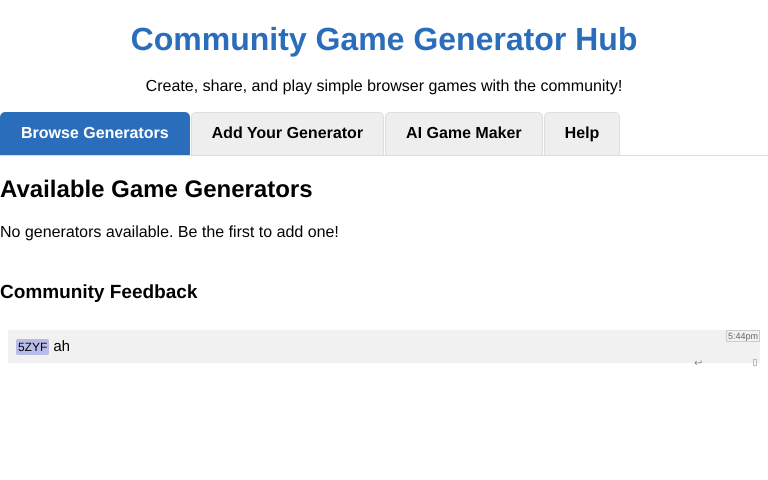 This screenshot has height=480, width=768. I want to click on page-title: Community Game Generator Hub, so click(384, 39).